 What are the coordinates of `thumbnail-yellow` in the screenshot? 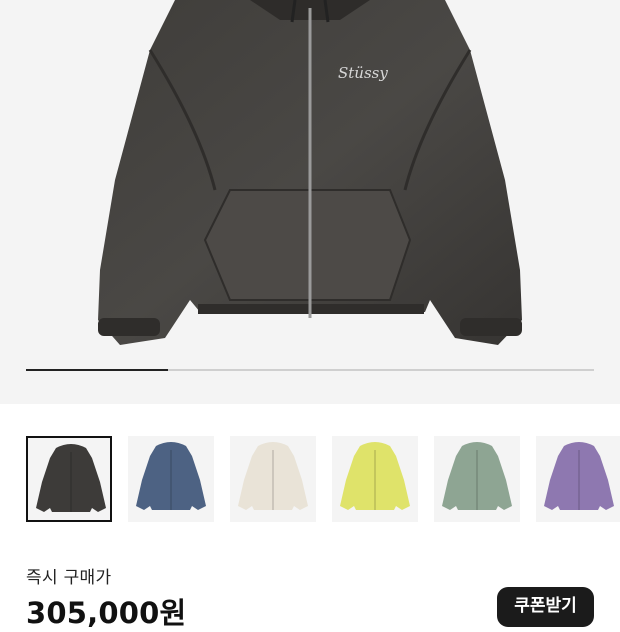 It's located at (375, 479).